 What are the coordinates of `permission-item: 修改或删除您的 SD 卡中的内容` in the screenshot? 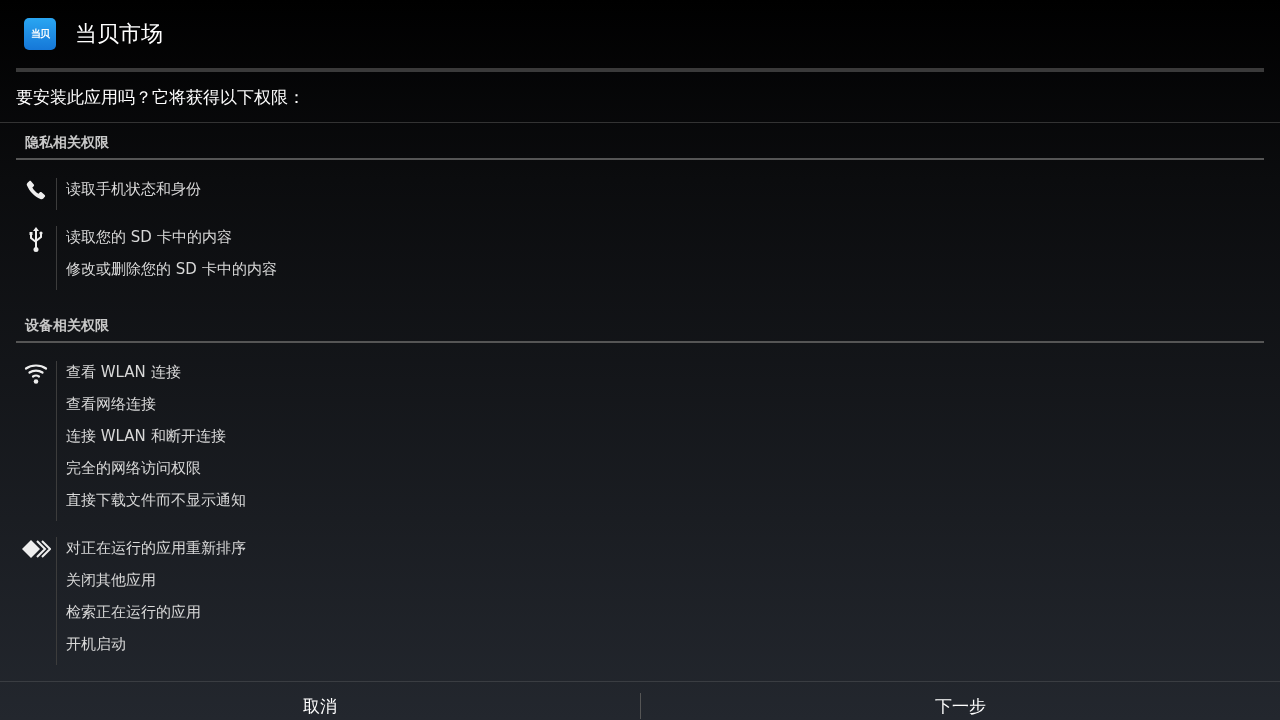 It's located at (171, 269).